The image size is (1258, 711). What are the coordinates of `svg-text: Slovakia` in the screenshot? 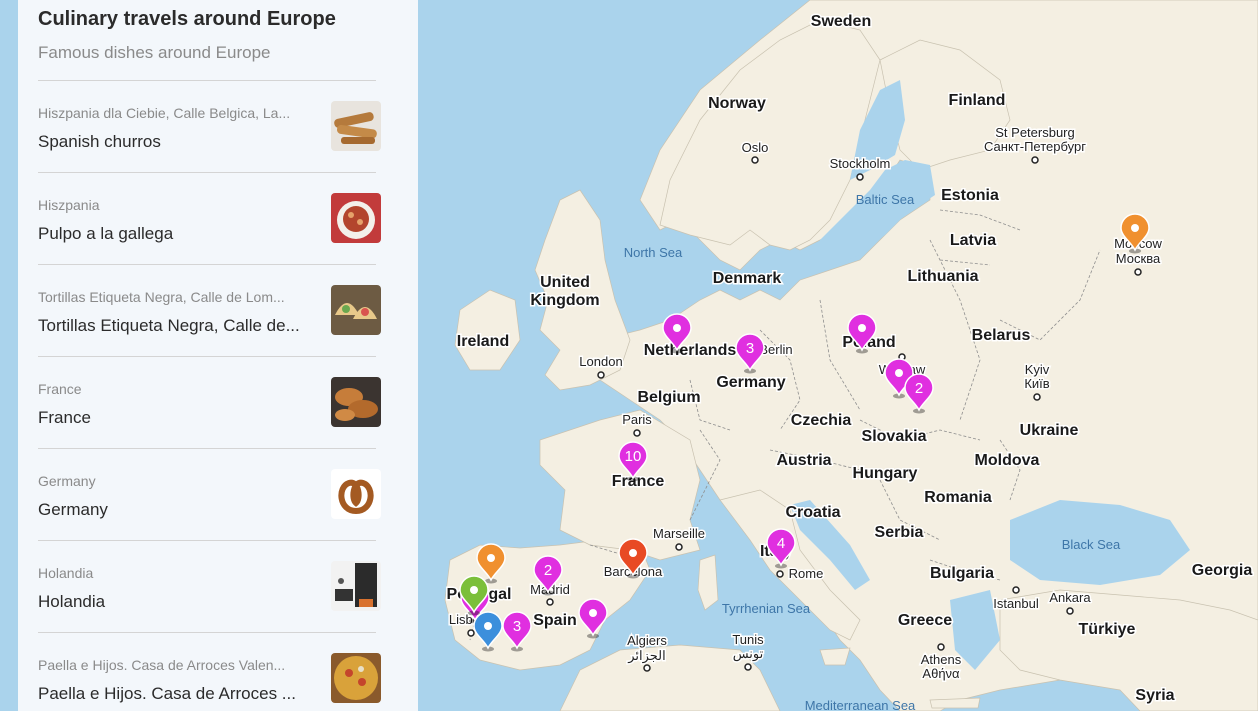 It's located at (894, 436).